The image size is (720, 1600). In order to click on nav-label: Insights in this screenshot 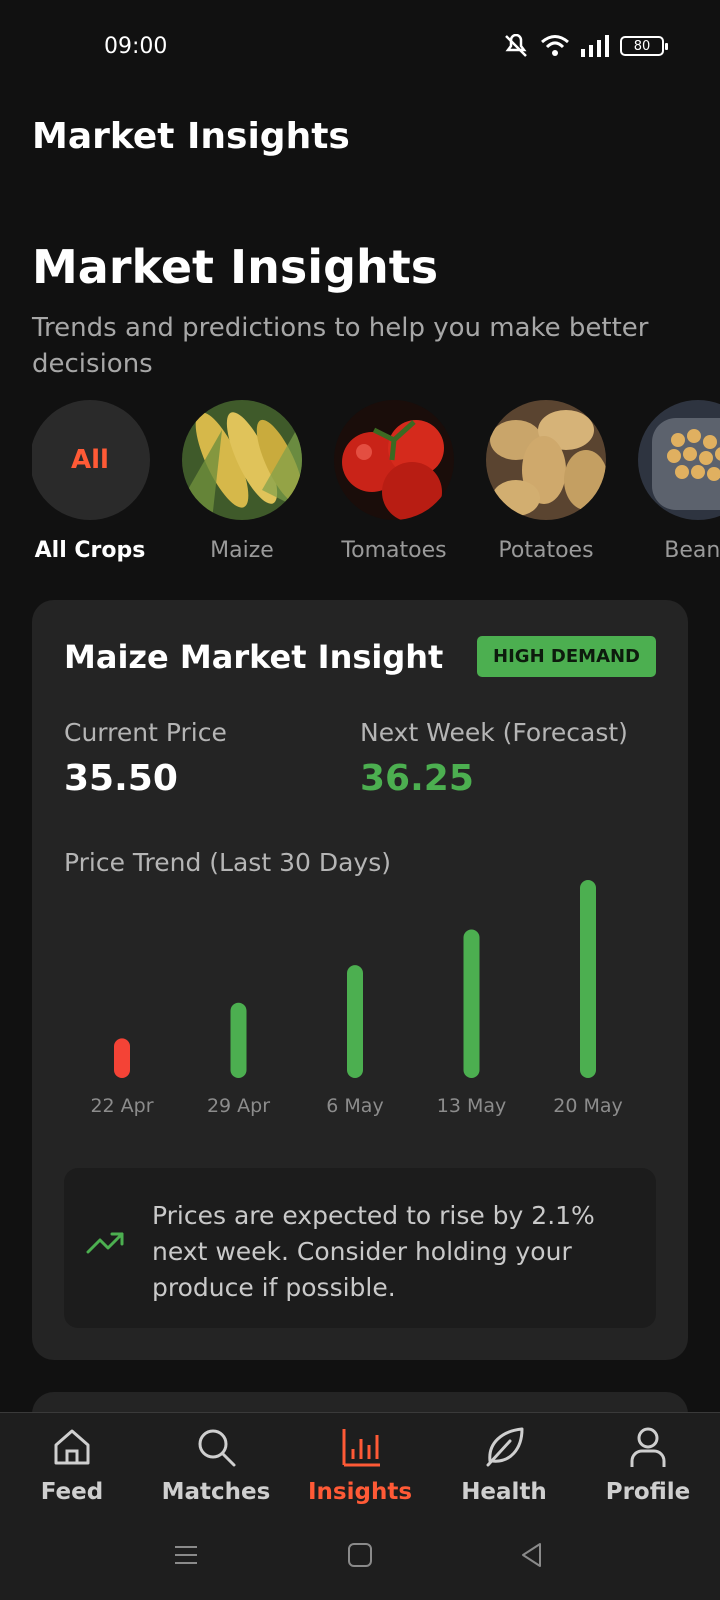, I will do `click(360, 1492)`.